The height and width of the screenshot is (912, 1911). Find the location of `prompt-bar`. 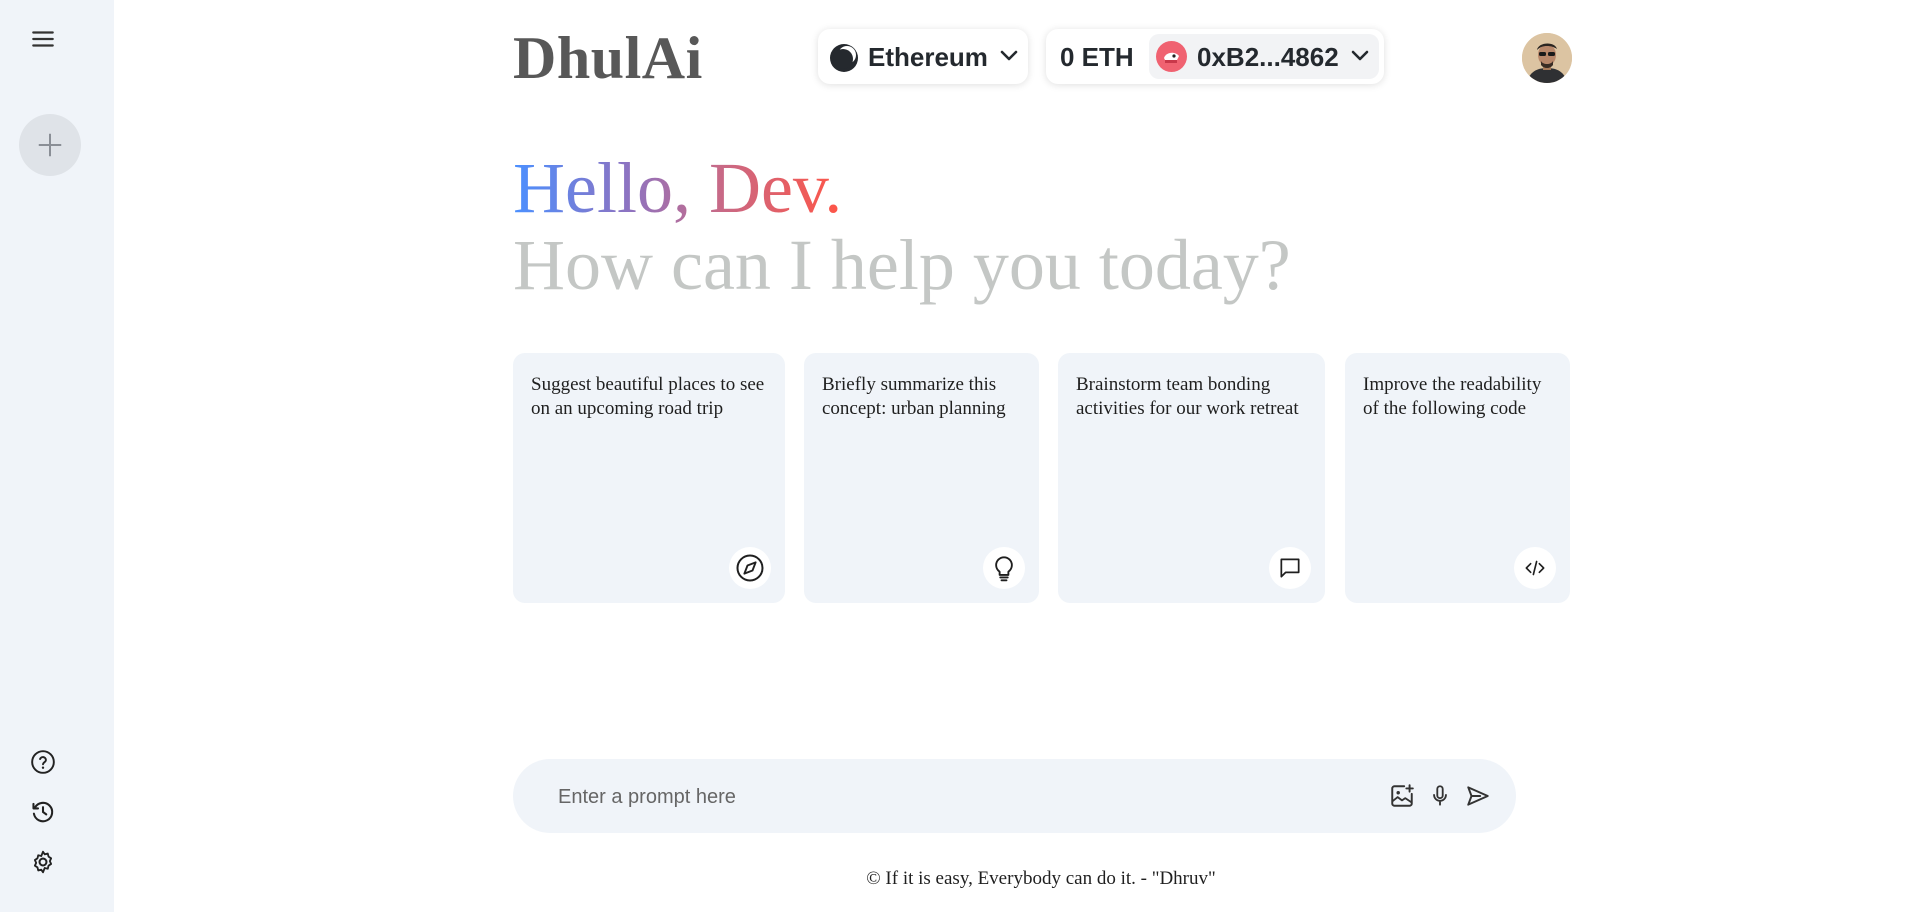

prompt-bar is located at coordinates (1014, 796).